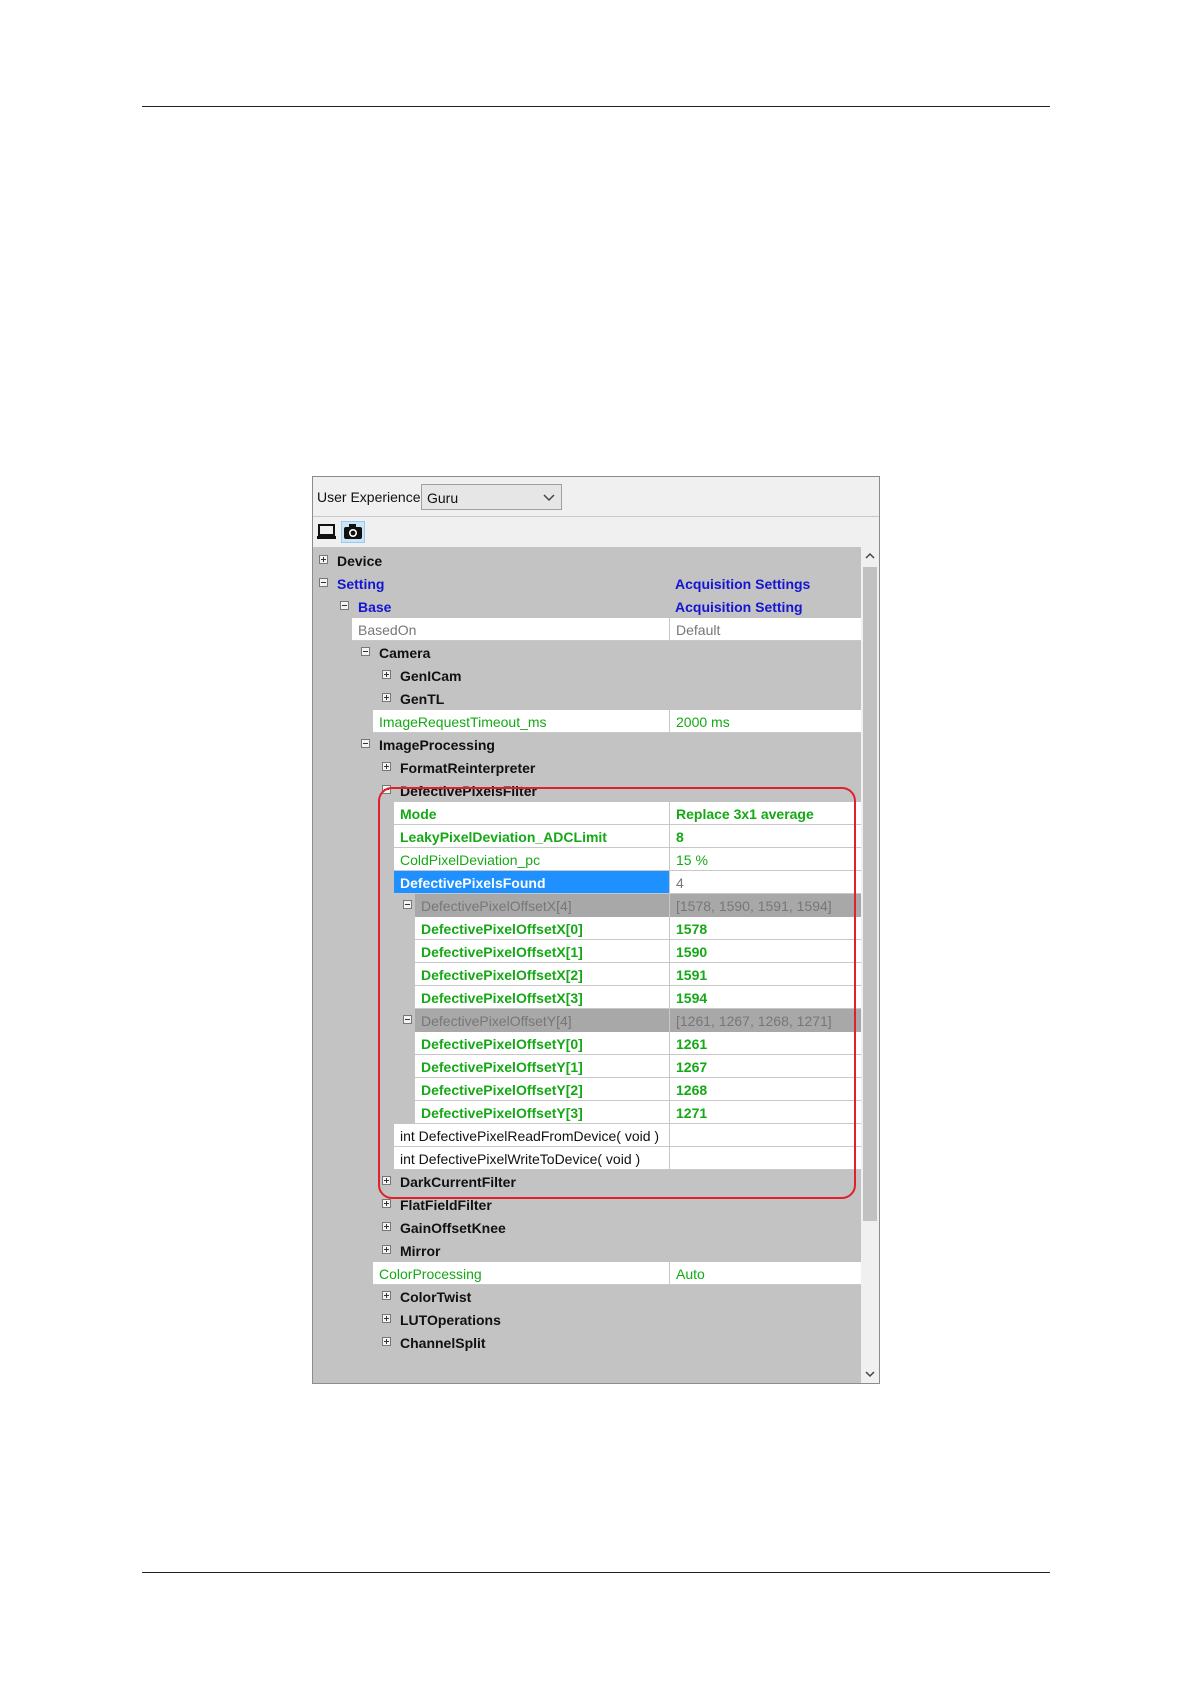 The width and height of the screenshot is (1191, 1684). I want to click on tree-row: BasedOn Default, so click(587, 629).